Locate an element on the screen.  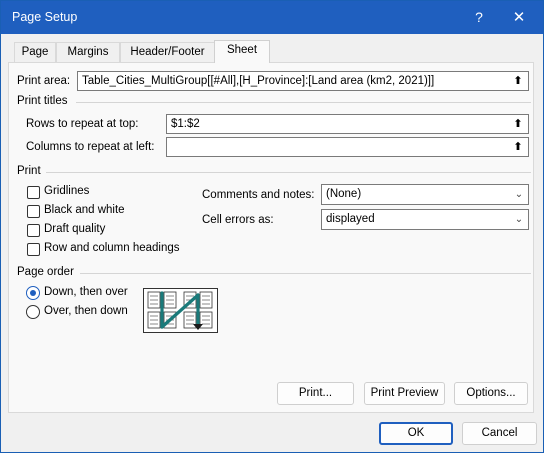
columns-to-repeat-label: Columns to repeat at left: is located at coordinates (90, 147).